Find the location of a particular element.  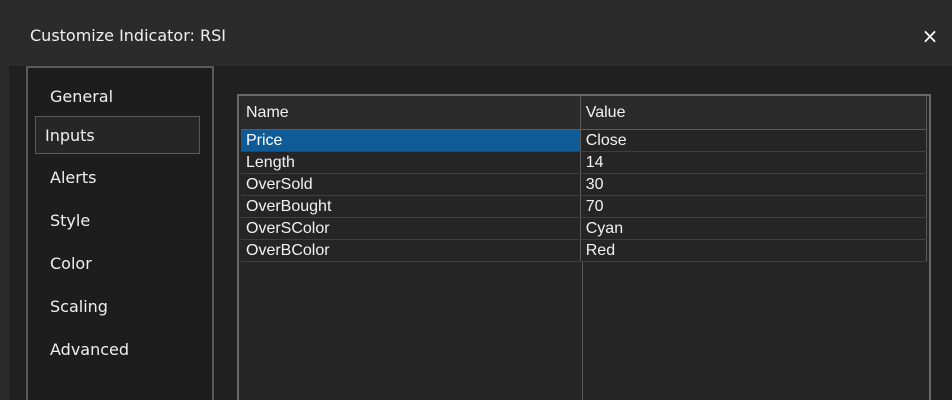

table-row: OverSold 30 is located at coordinates (584, 184).